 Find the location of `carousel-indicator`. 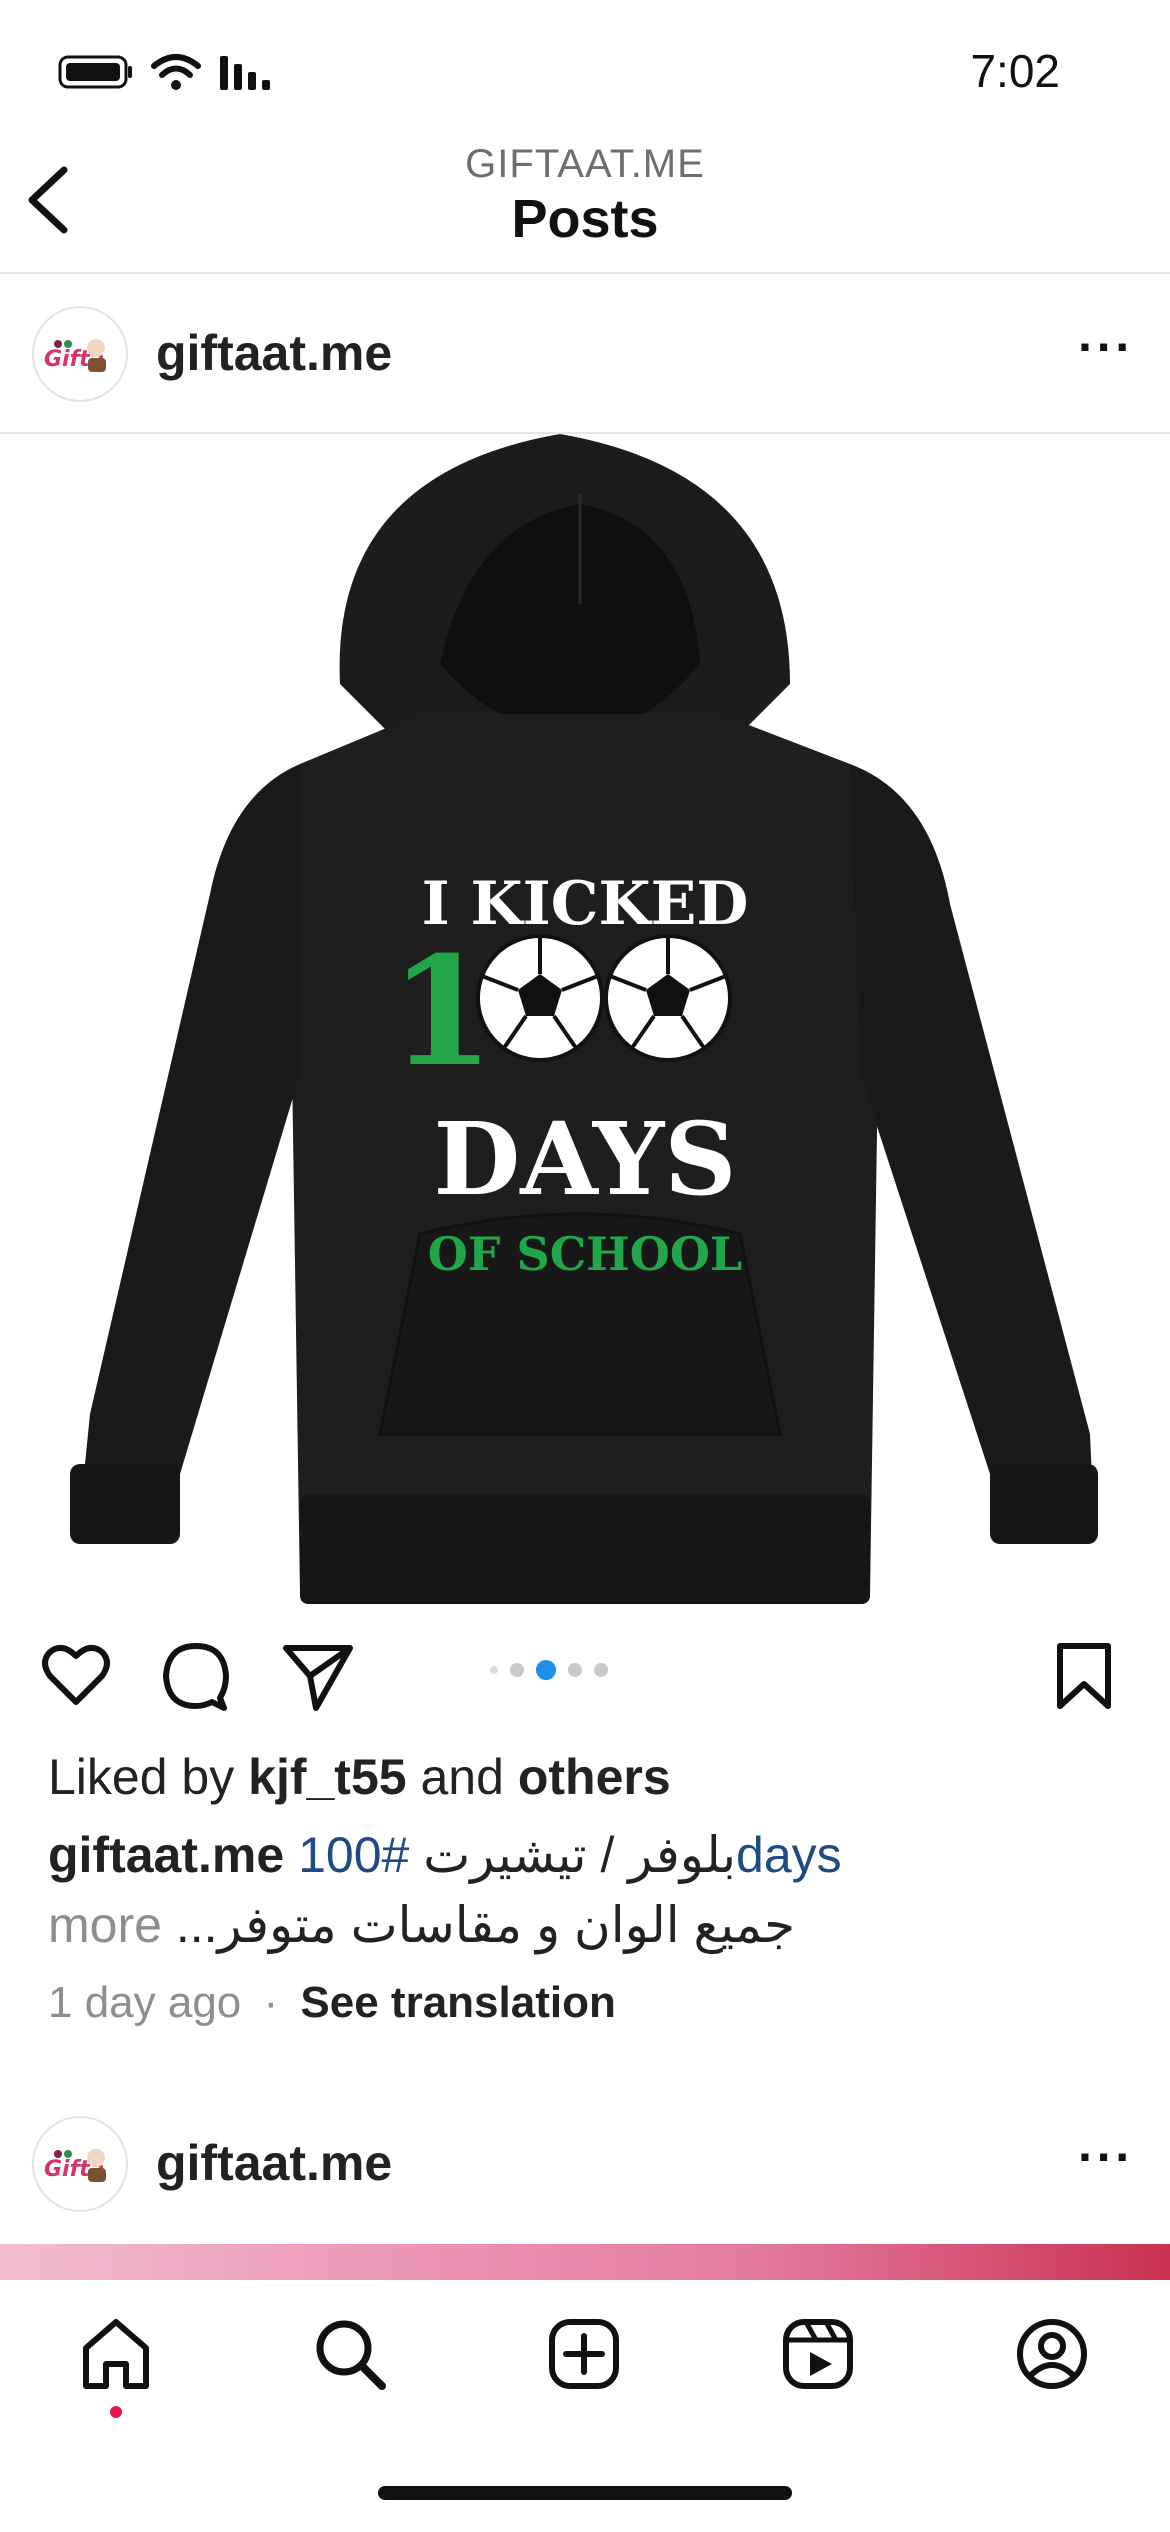

carousel-indicator is located at coordinates (549, 1670).